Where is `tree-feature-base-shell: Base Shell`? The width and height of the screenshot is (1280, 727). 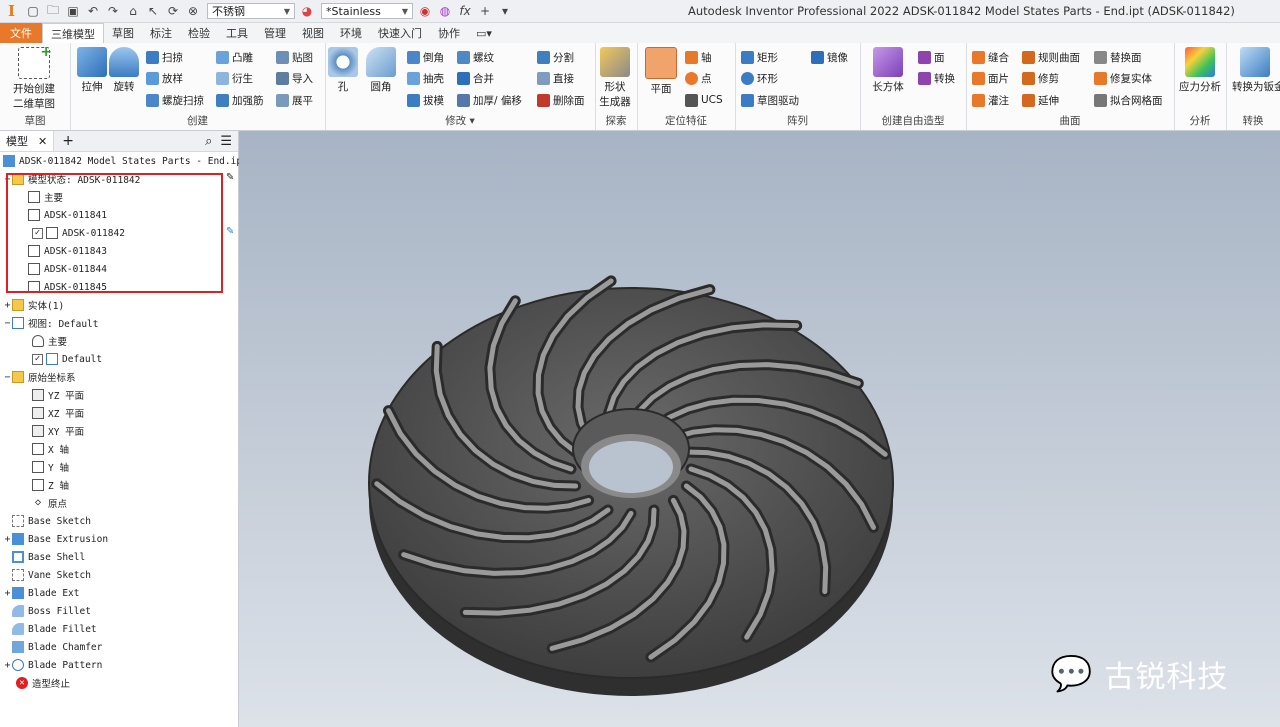 tree-feature-base-shell: Base Shell is located at coordinates (48, 557).